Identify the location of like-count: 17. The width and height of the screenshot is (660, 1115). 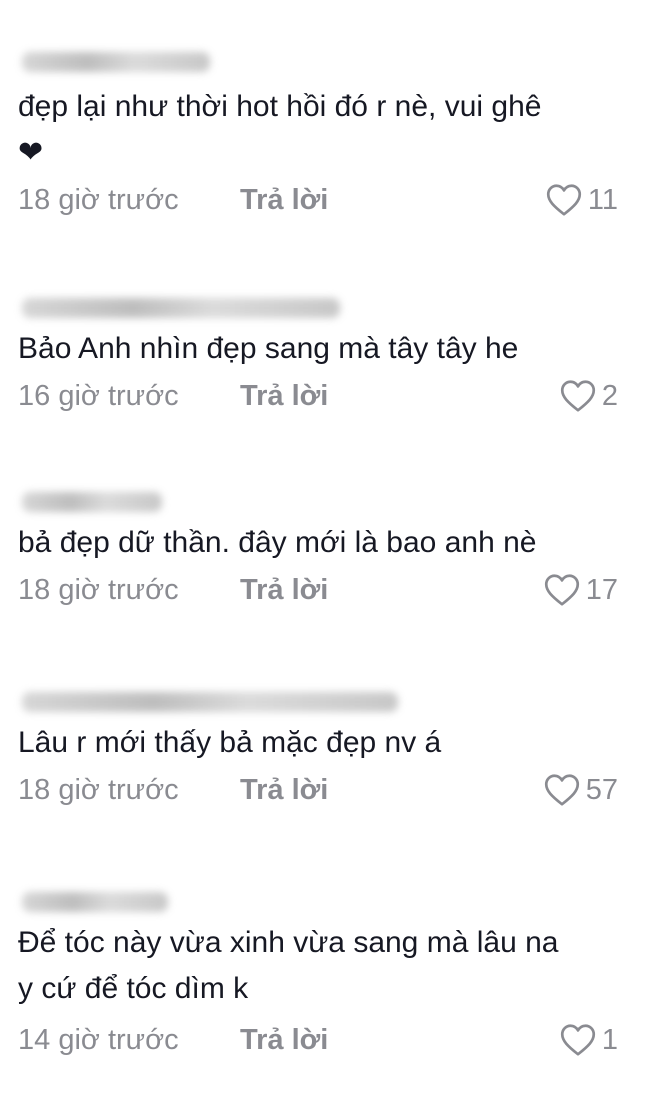
(601, 590).